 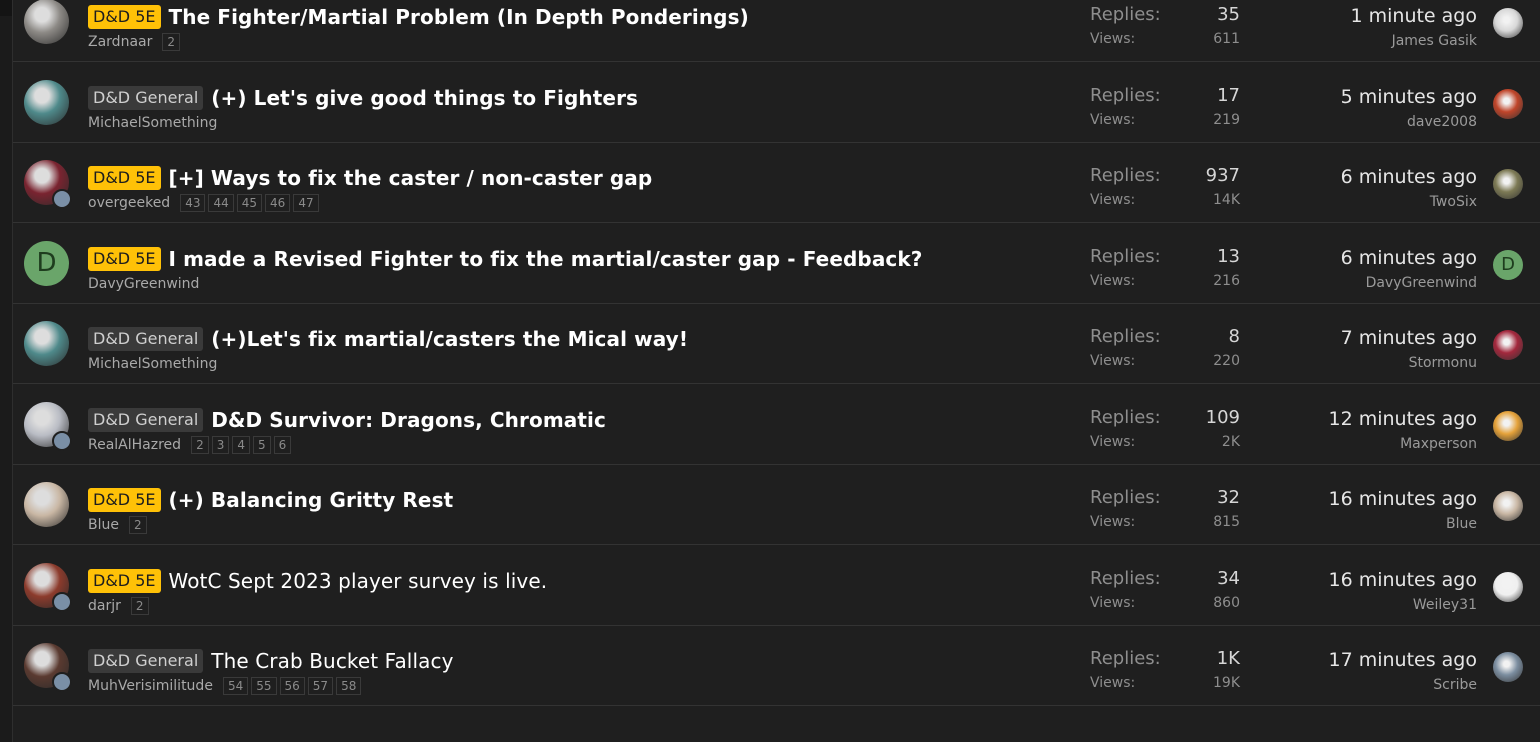 What do you see at coordinates (220, 444) in the screenshot?
I see `page-jump-link: 3` at bounding box center [220, 444].